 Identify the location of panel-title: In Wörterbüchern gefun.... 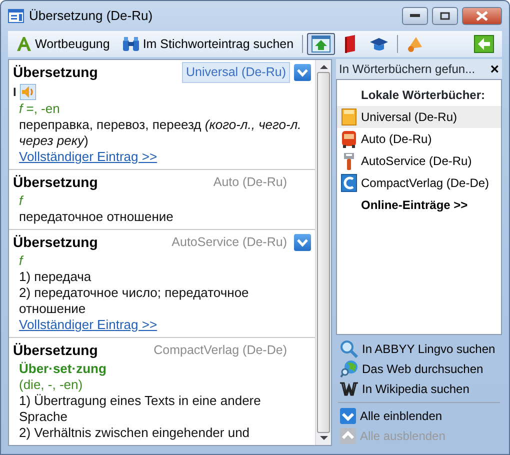
(407, 69).